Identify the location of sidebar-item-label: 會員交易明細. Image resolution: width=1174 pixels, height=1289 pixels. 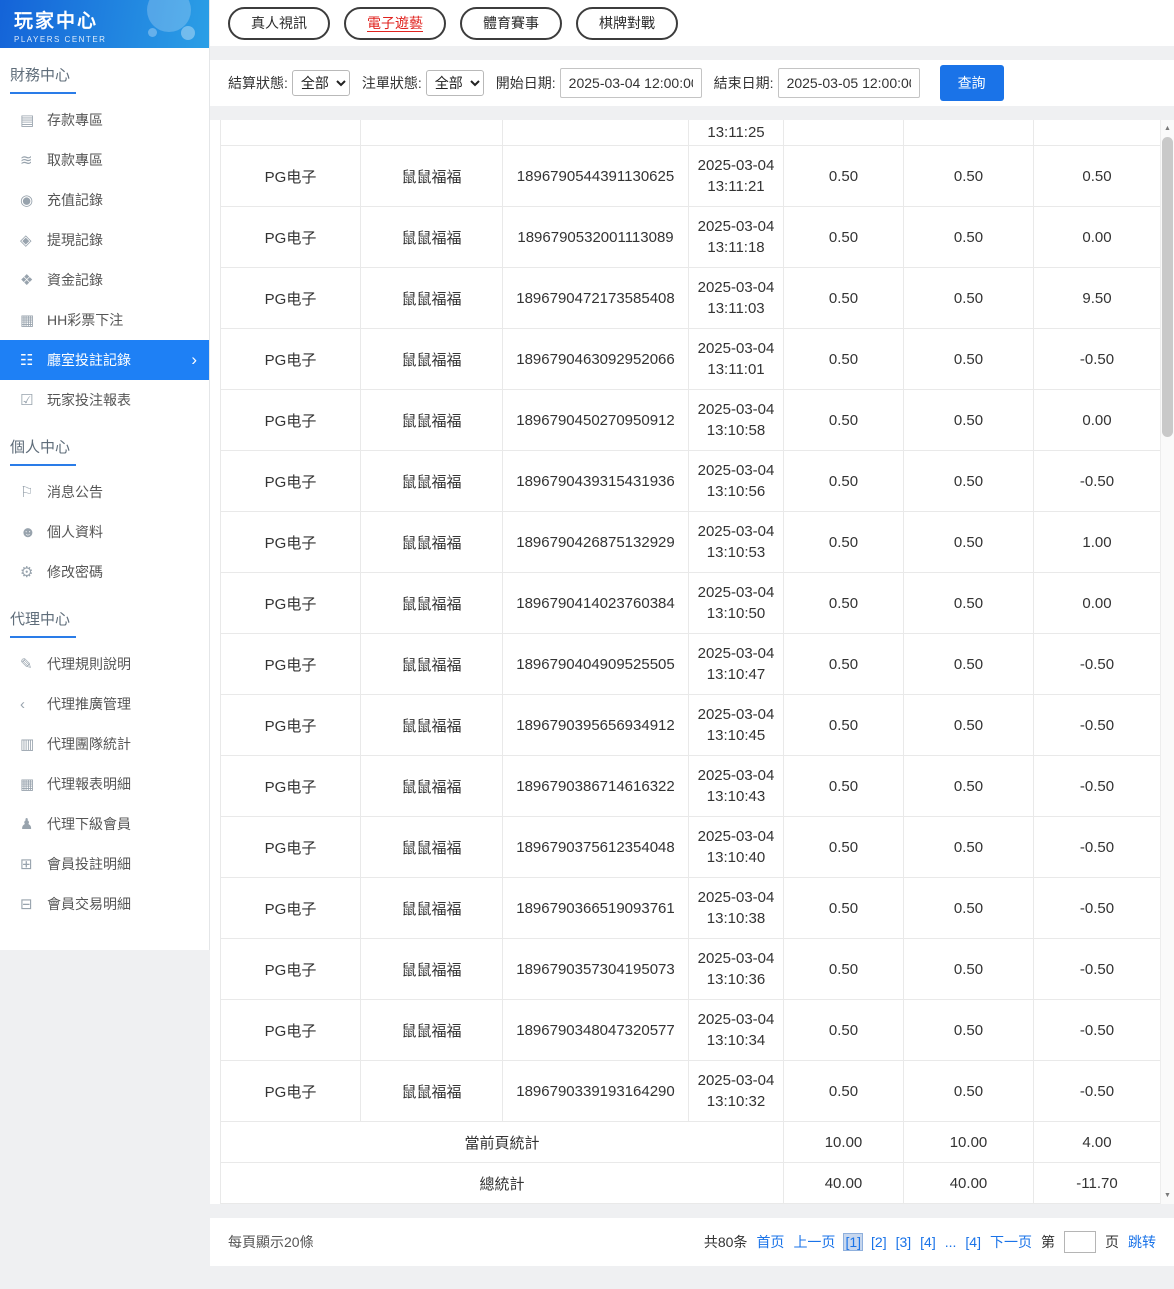
(89, 904).